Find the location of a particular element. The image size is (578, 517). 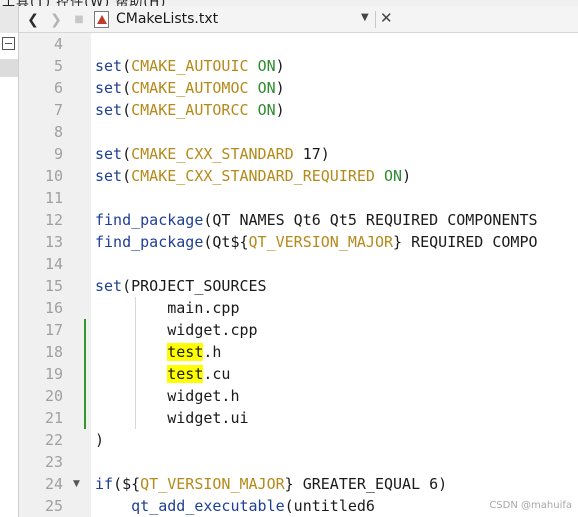

code-token: .h is located at coordinates (212, 352).